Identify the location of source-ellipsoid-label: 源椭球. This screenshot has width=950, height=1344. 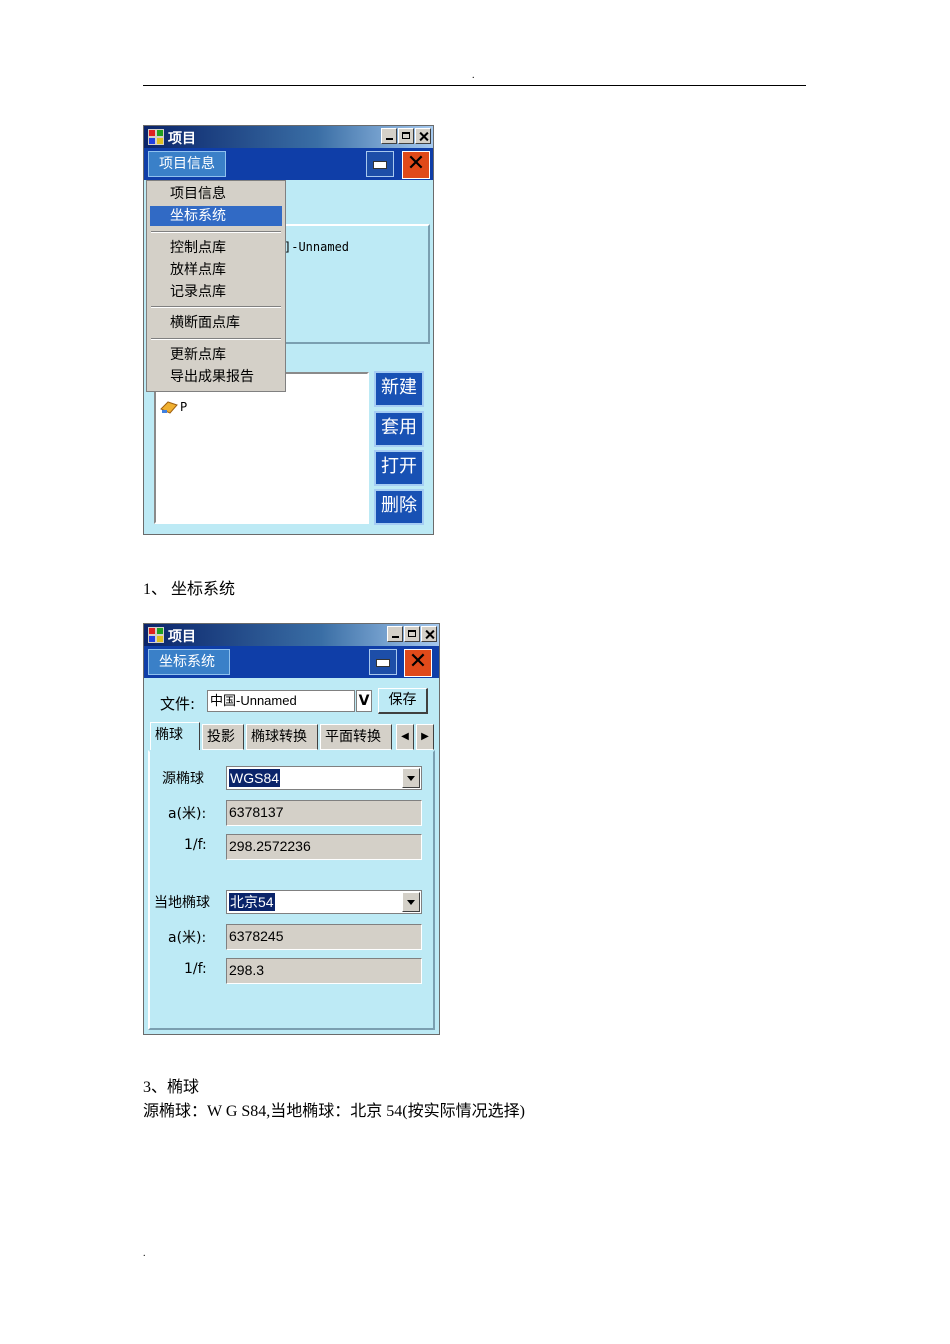
(183, 779).